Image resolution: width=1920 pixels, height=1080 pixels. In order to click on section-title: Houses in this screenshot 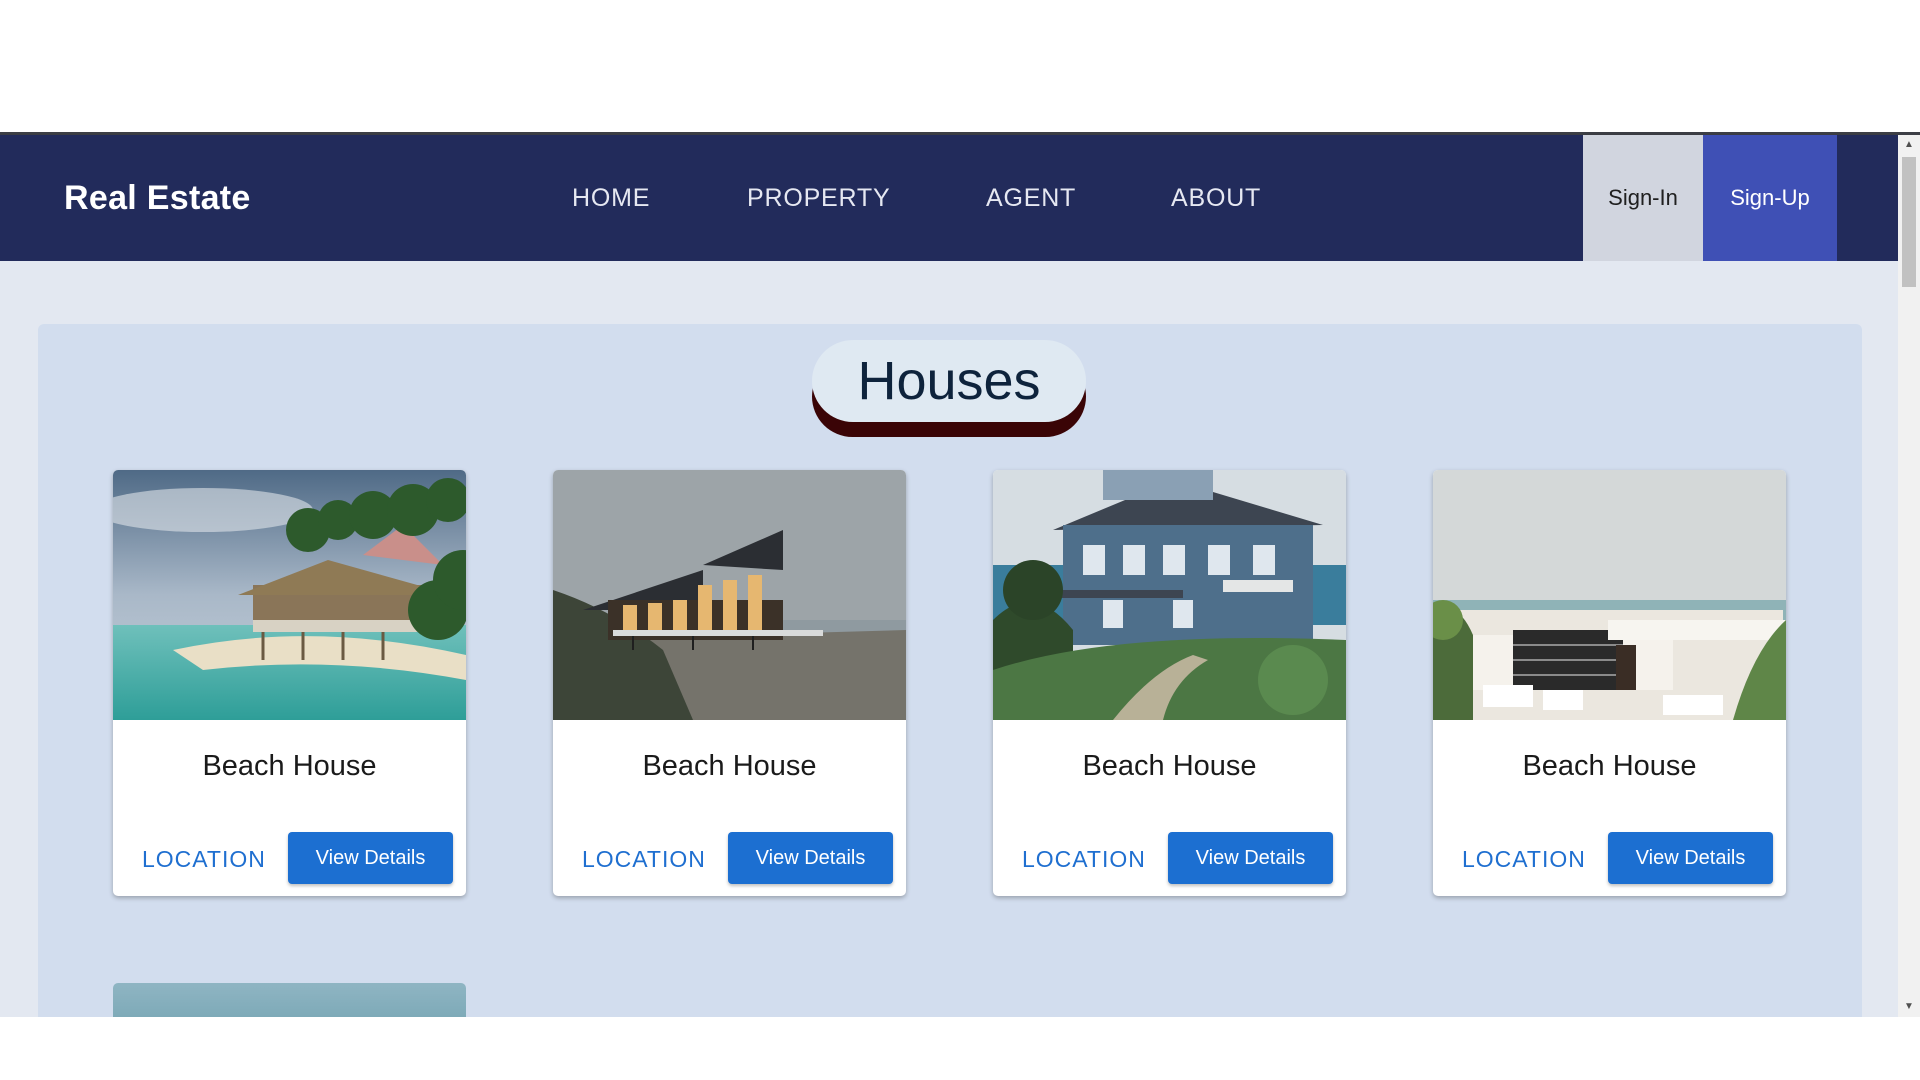, I will do `click(949, 381)`.